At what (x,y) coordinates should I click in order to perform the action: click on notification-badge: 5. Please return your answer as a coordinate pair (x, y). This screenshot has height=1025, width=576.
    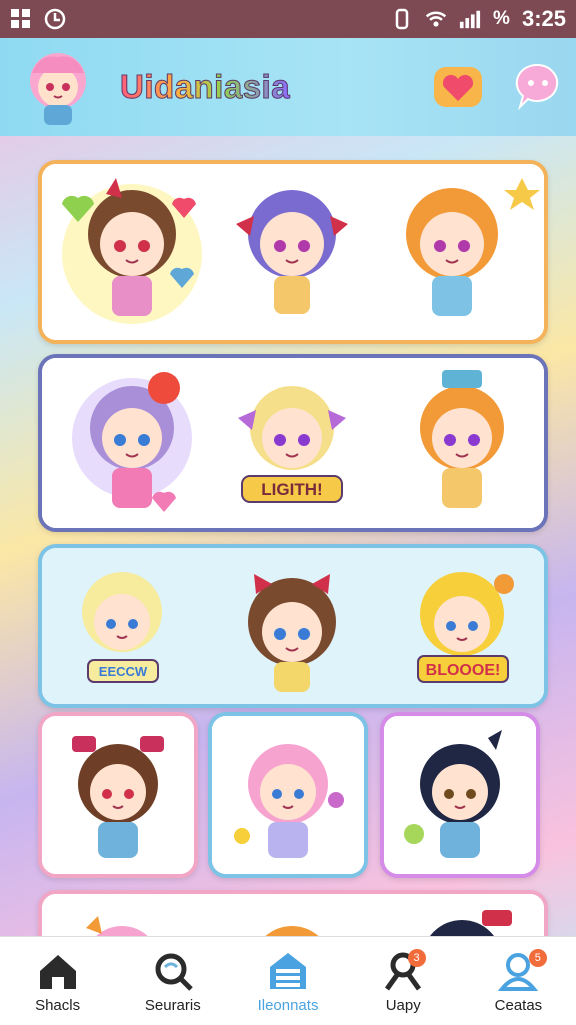
    Looking at the image, I should click on (537, 958).